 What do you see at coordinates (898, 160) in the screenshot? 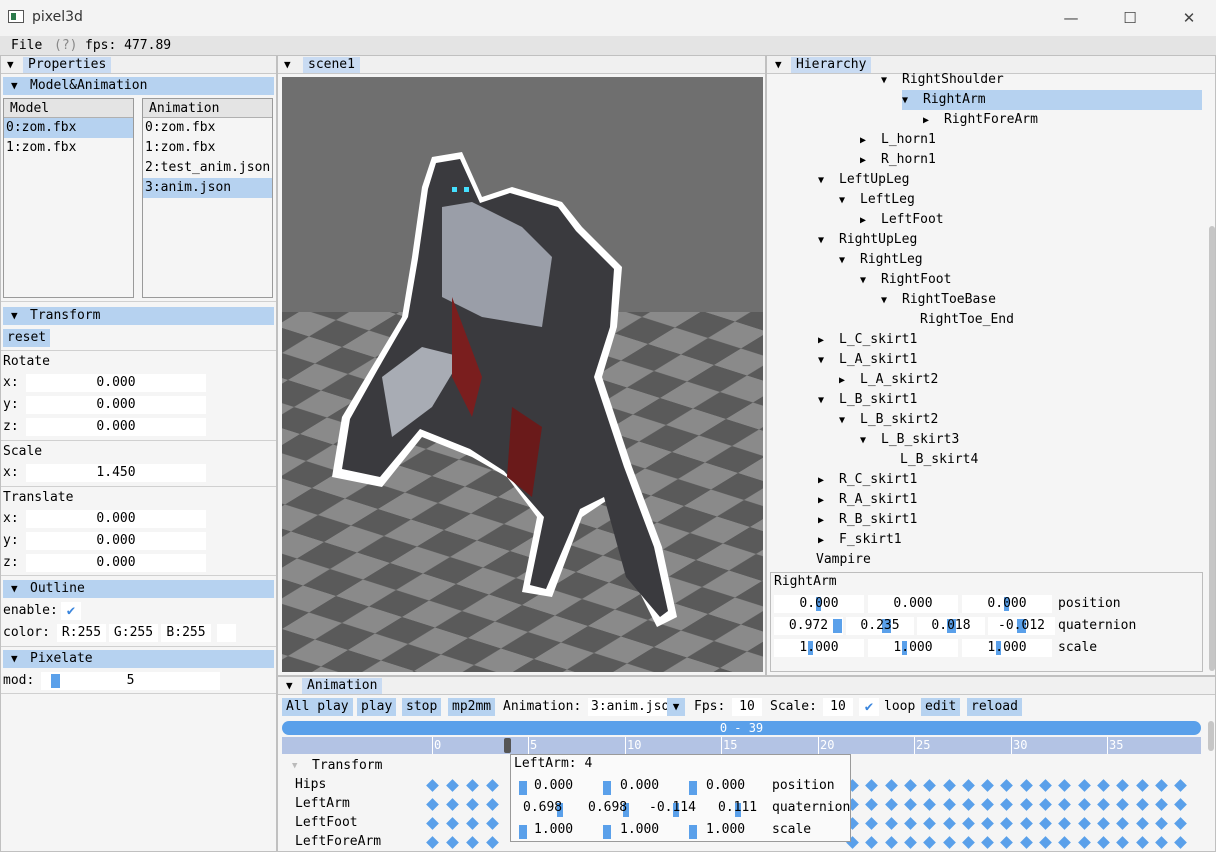
I see `tree-node: ▶ R_horn1` at bounding box center [898, 160].